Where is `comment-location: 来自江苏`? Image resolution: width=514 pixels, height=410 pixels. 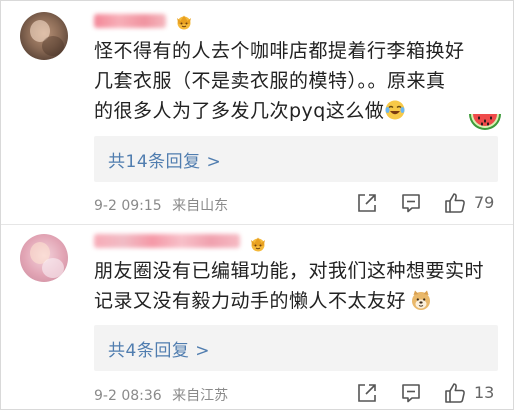 comment-location: 来自江苏 is located at coordinates (200, 396).